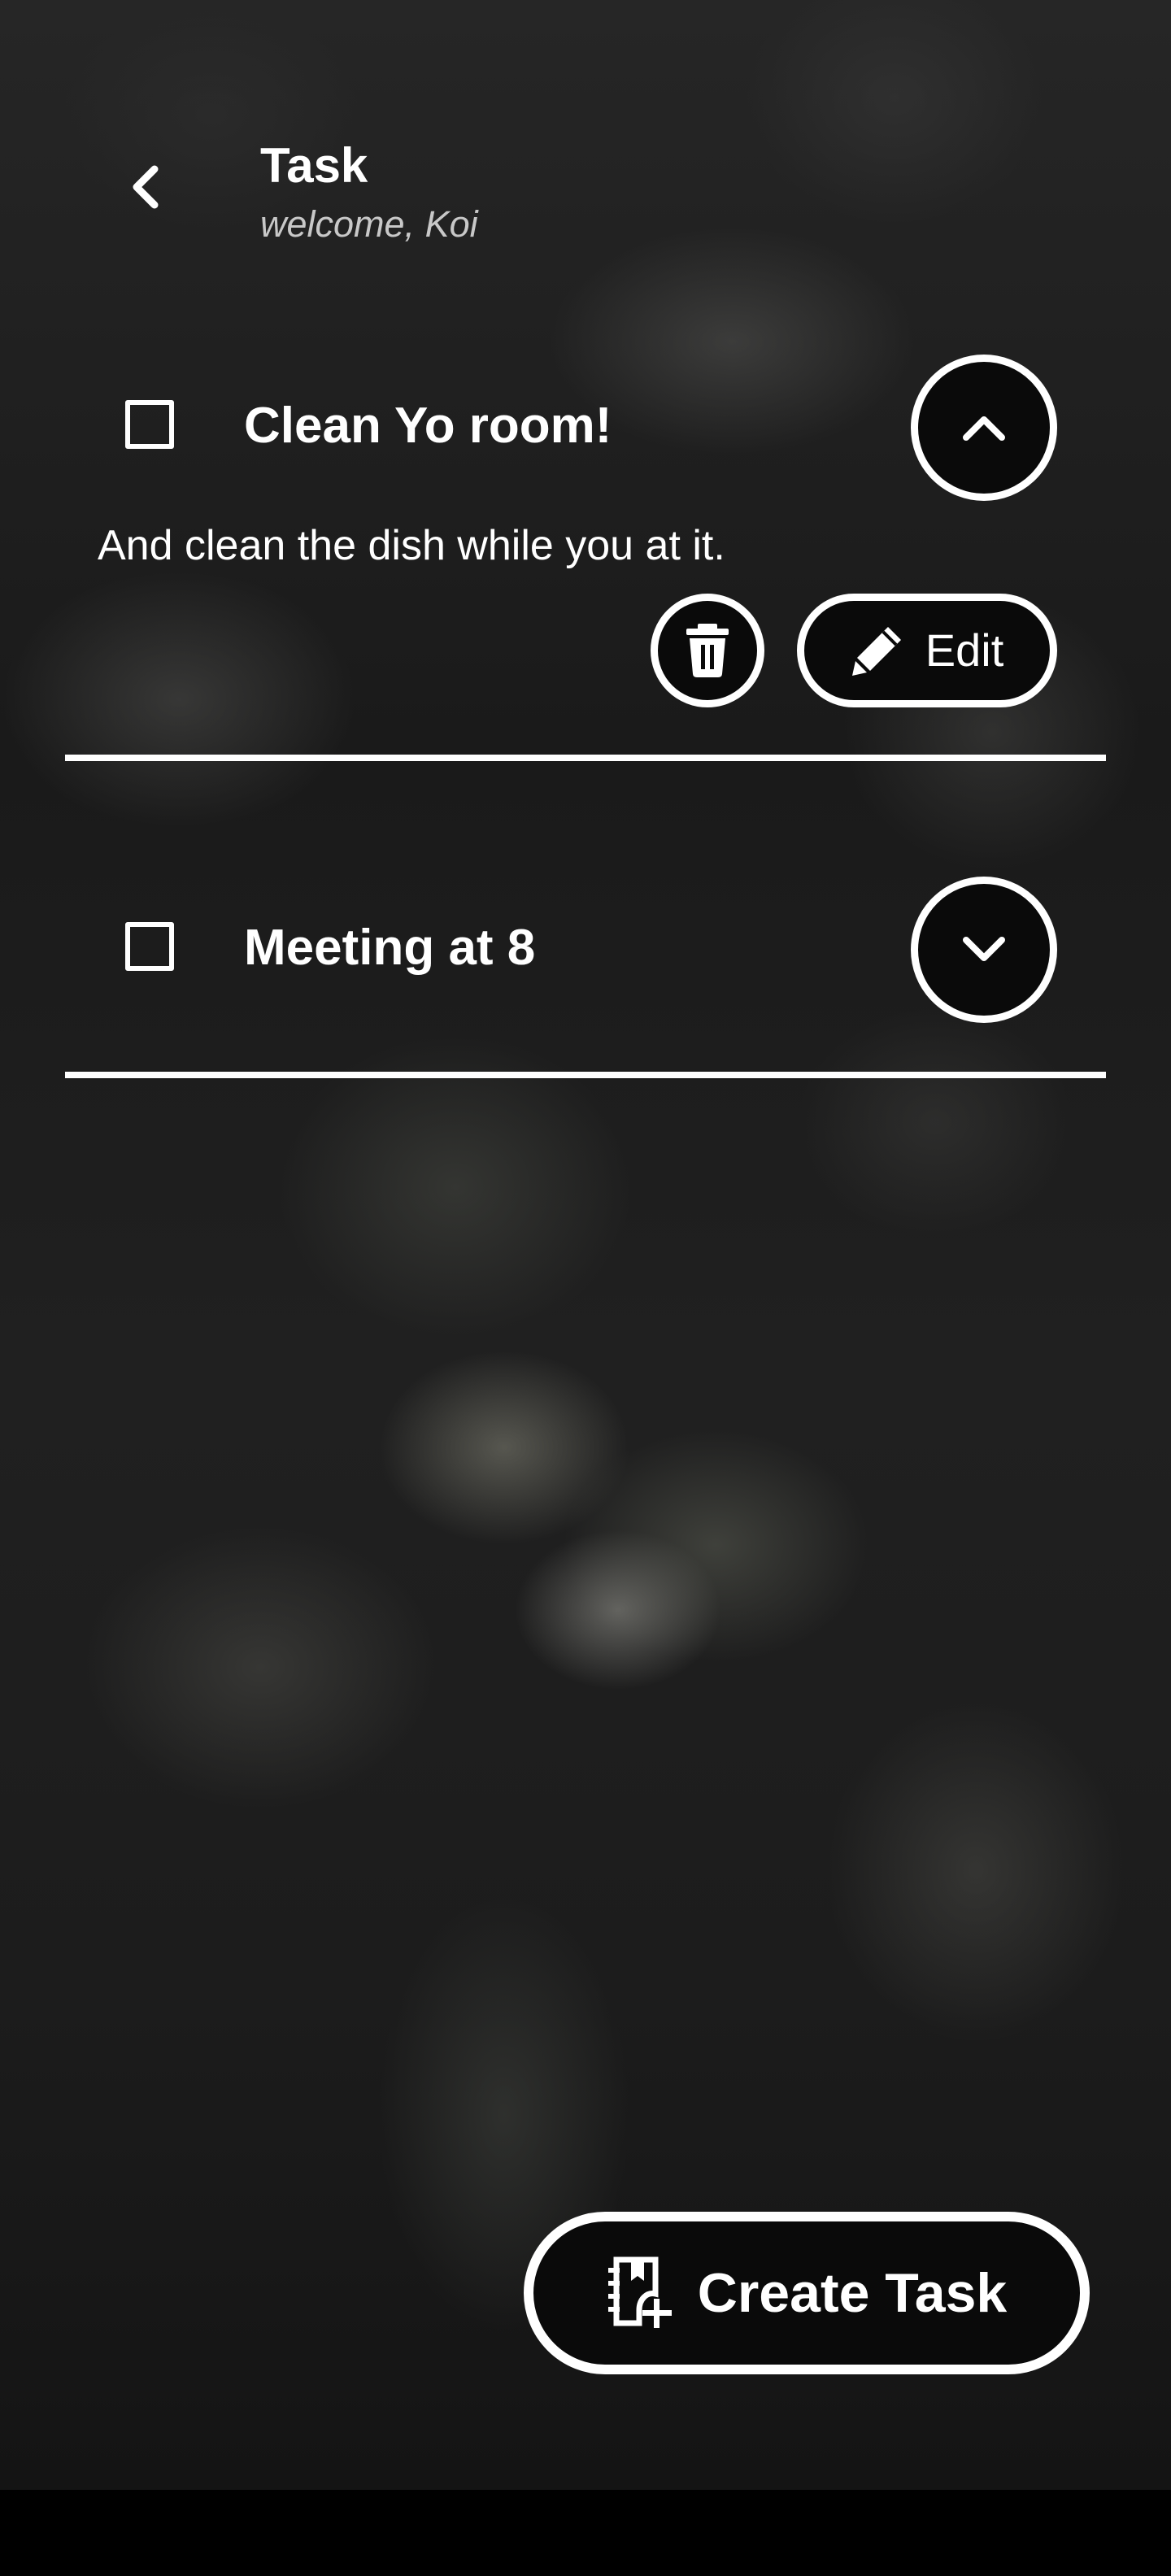 The image size is (1171, 2576). What do you see at coordinates (369, 224) in the screenshot?
I see `welcome-subtitle: welcome, Koi` at bounding box center [369, 224].